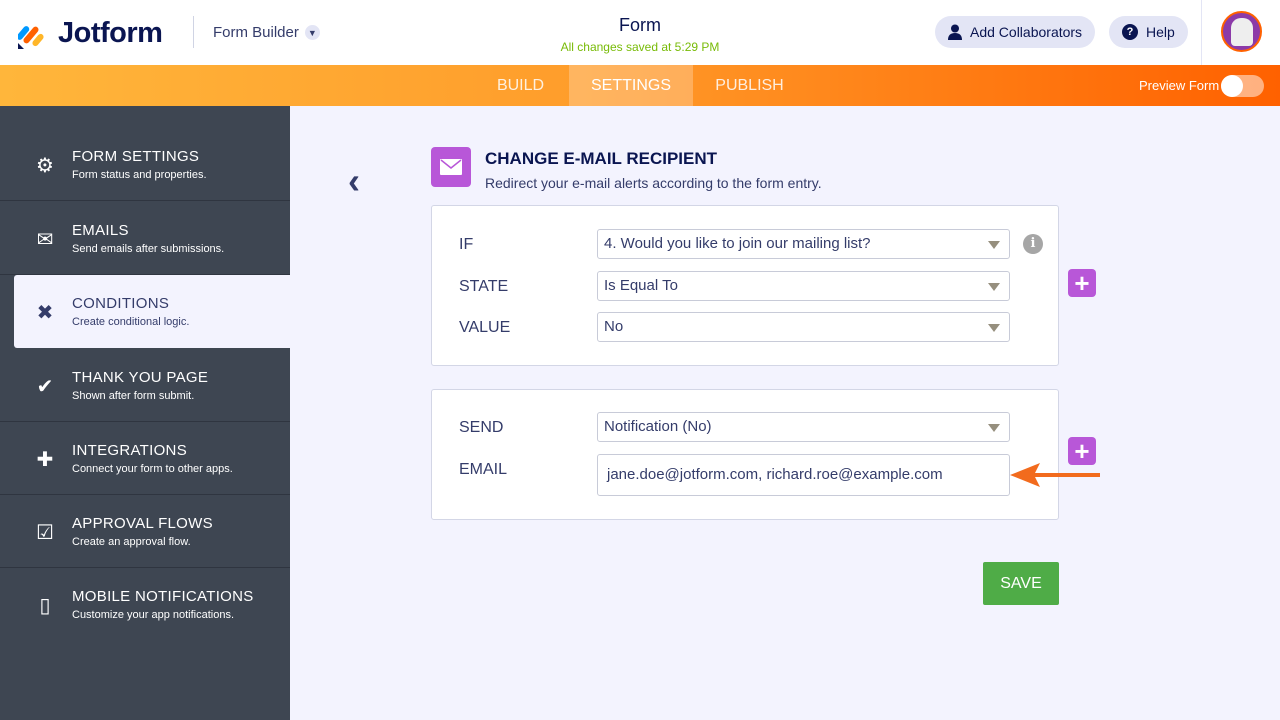 This screenshot has width=1280, height=720. What do you see at coordinates (955, 32) in the screenshot?
I see `user-icon` at bounding box center [955, 32].